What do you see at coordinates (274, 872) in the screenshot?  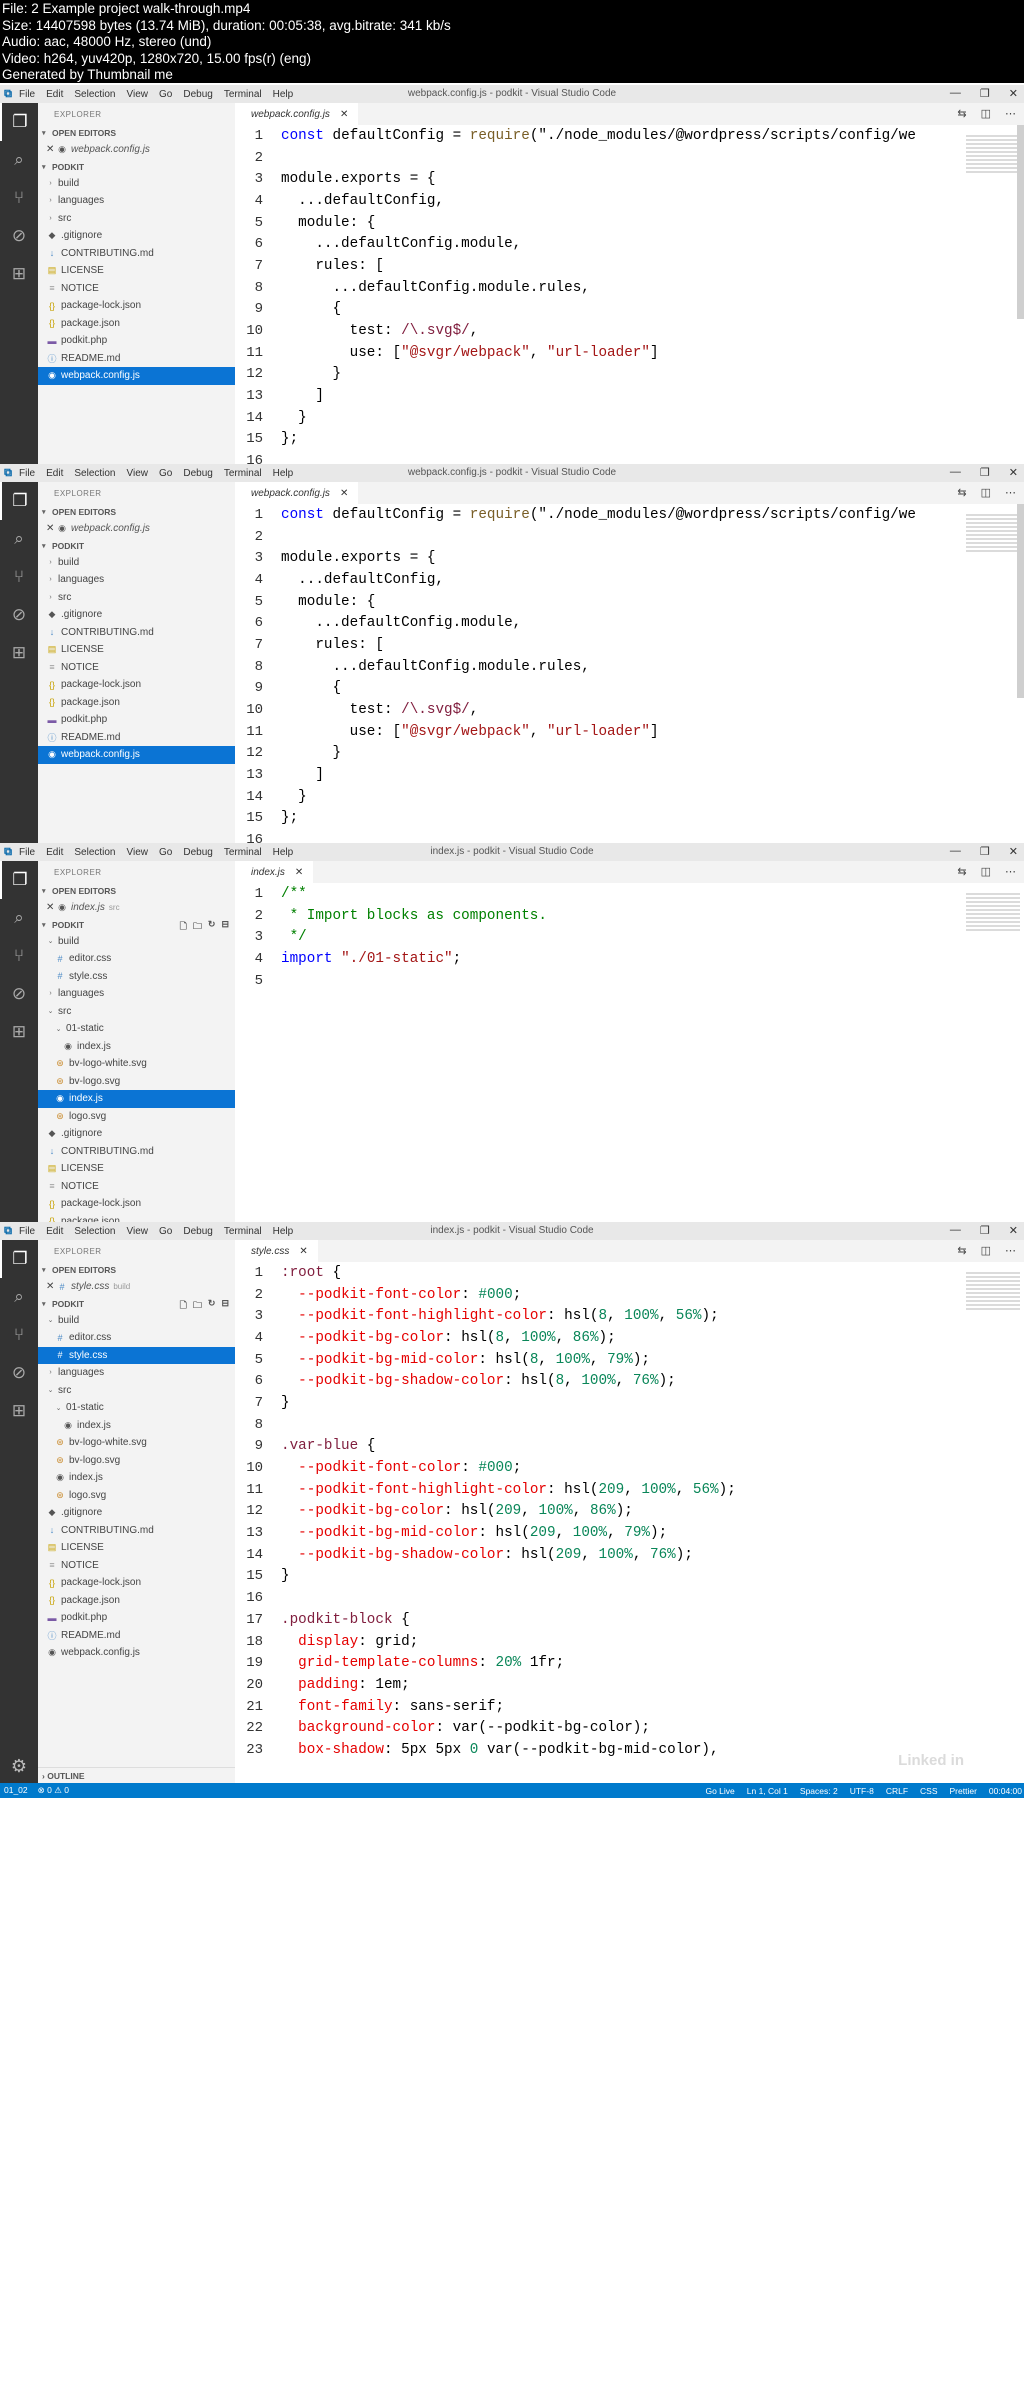 I see `editor-tab: index.js ✕` at bounding box center [274, 872].